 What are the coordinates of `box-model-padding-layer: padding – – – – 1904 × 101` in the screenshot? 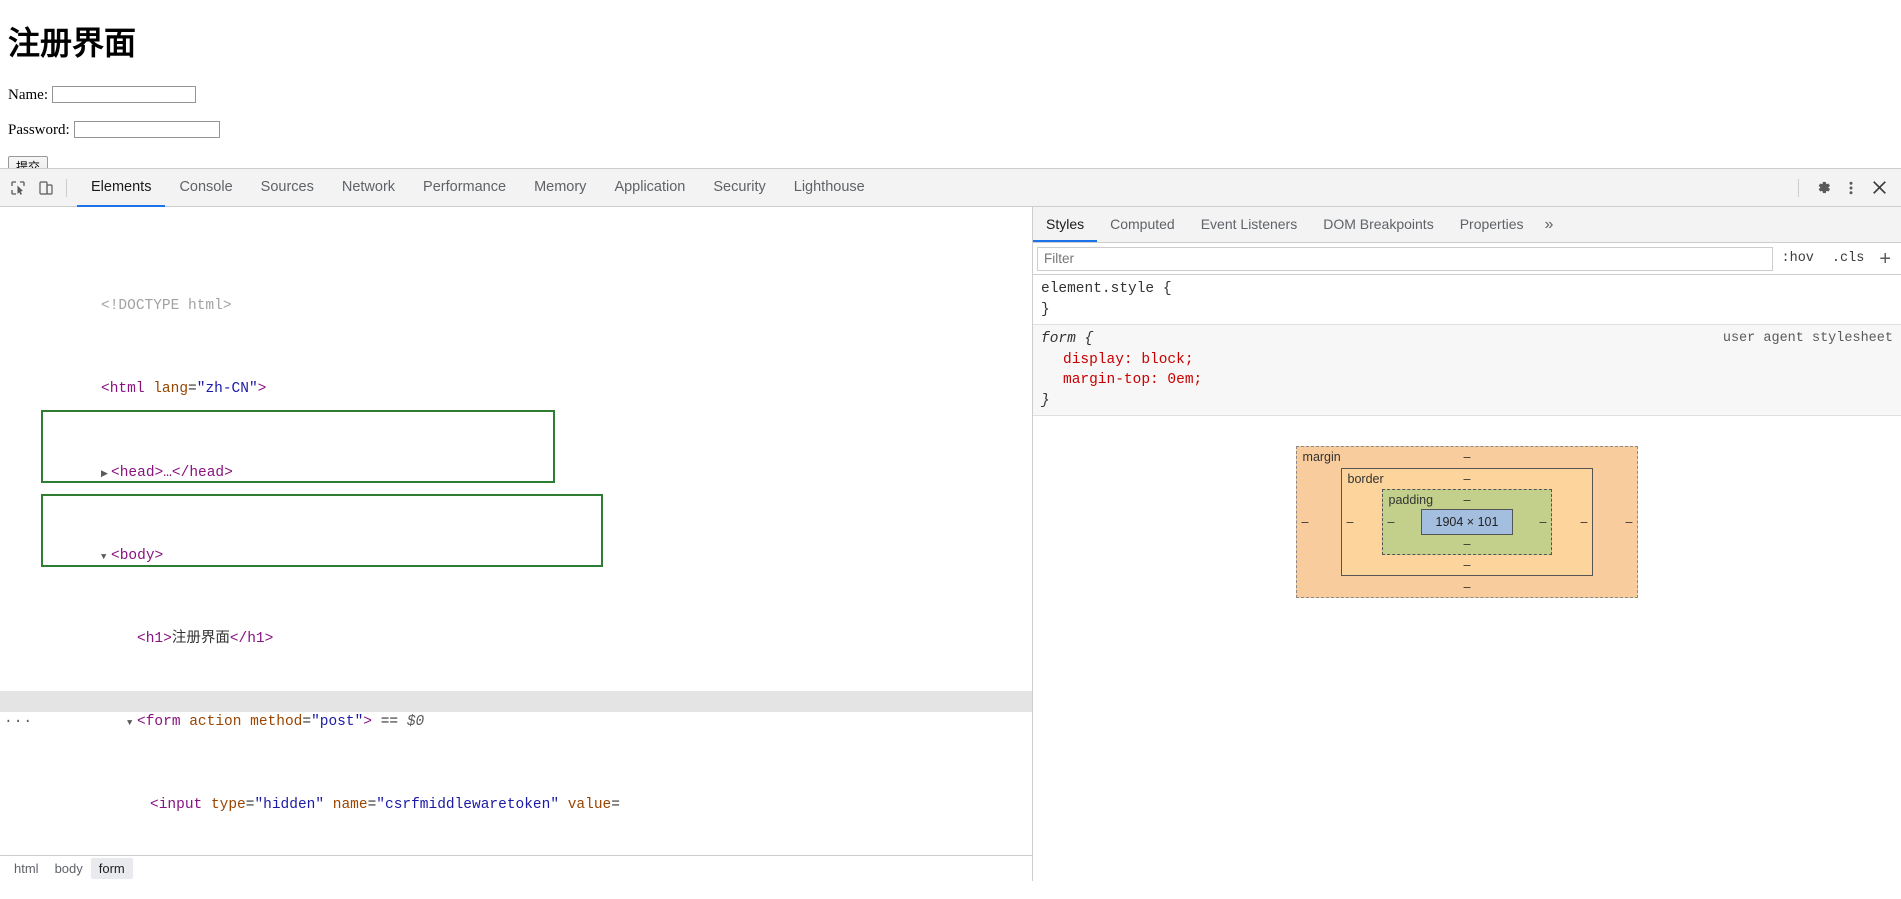 It's located at (1467, 522).